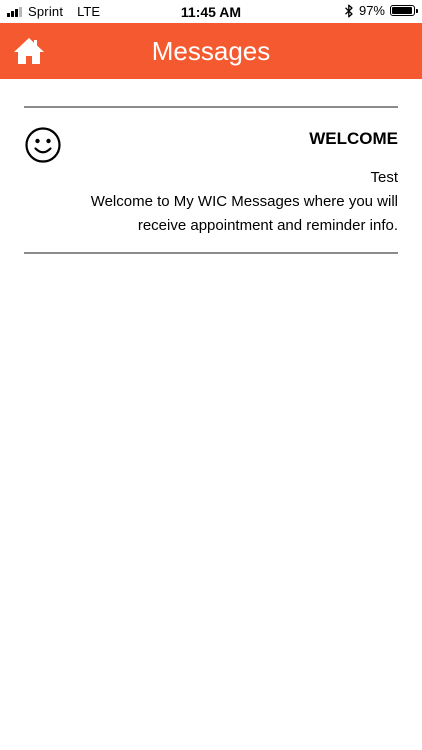 Image resolution: width=422 pixels, height=750 pixels. I want to click on home-button, so click(29, 51).